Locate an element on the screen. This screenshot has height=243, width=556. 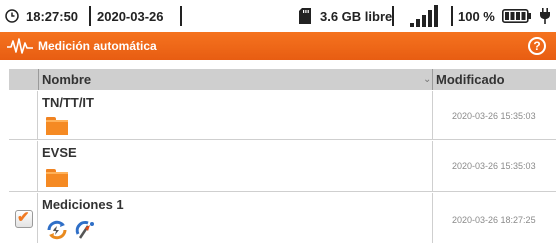
title-bar: Medición automática ? is located at coordinates (278, 46).